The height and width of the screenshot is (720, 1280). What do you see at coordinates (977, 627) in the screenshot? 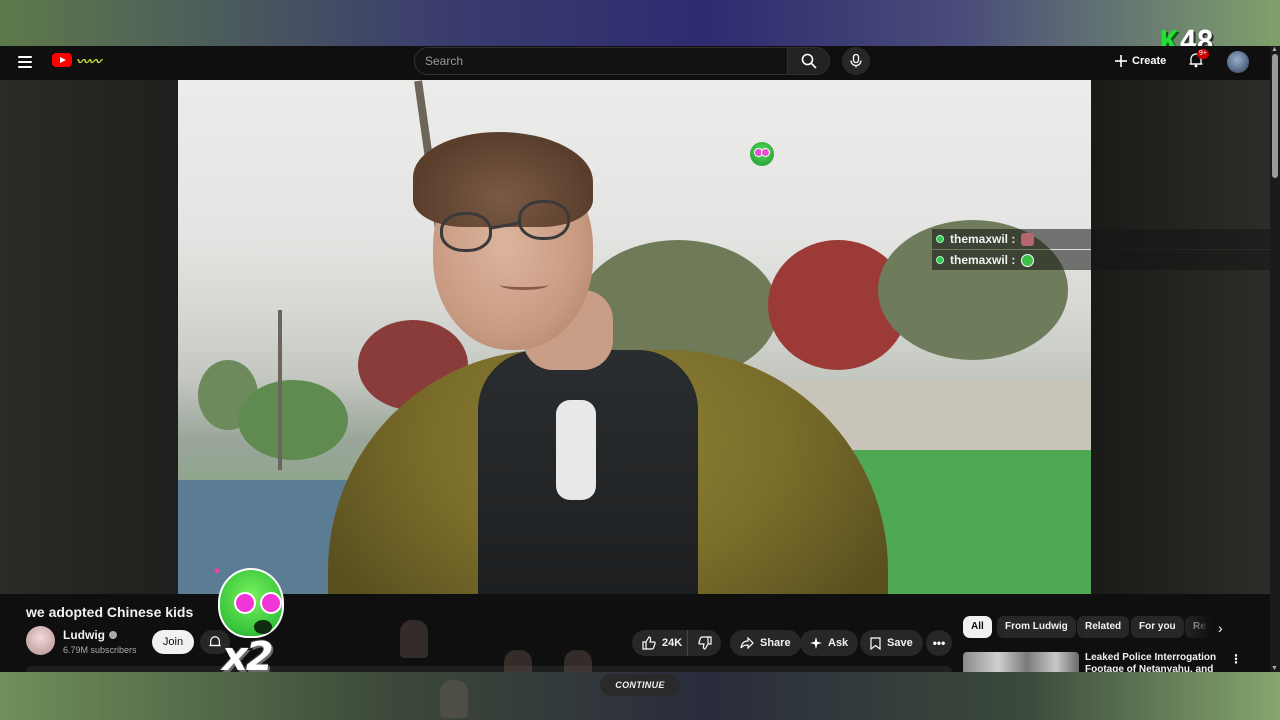
I see `chip-all: All` at bounding box center [977, 627].